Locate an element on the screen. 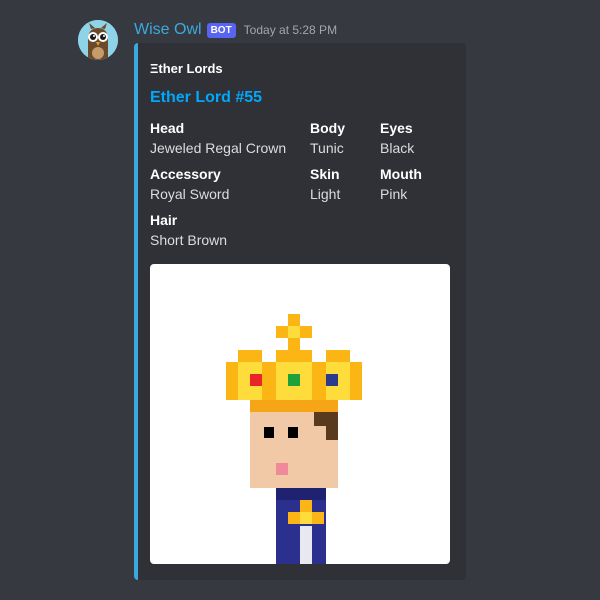 The image size is (600, 600). field-value: Pink is located at coordinates (394, 194).